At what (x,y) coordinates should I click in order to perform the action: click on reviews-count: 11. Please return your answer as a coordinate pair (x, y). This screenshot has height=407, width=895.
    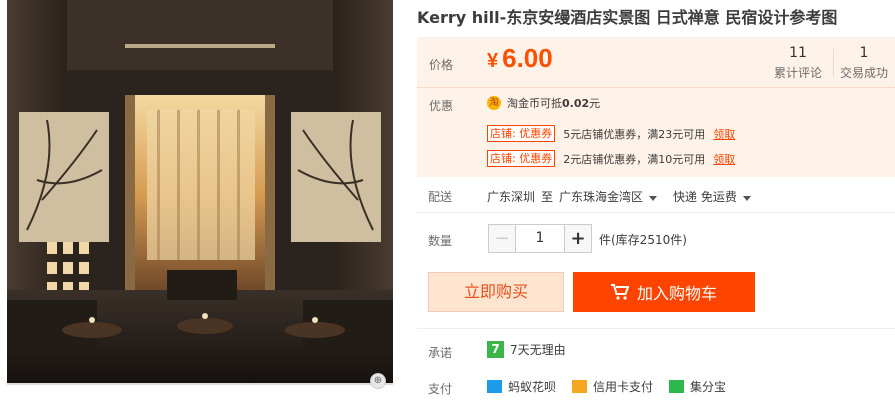
    Looking at the image, I should click on (798, 53).